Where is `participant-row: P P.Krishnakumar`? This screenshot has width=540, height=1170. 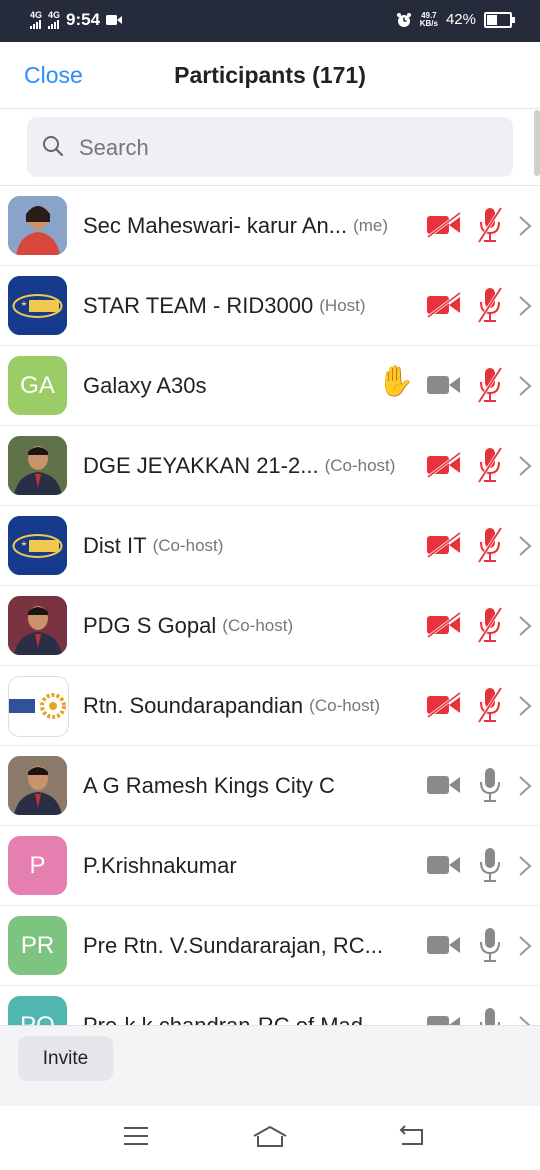 participant-row: P P.Krishnakumar is located at coordinates (270, 866).